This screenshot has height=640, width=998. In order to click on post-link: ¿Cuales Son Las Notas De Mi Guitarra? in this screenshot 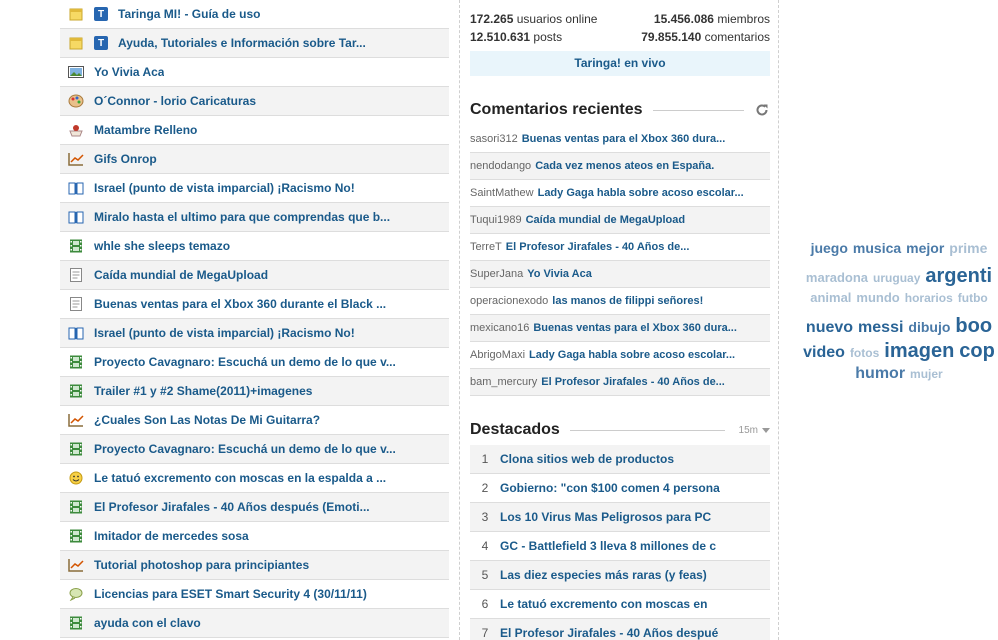, I will do `click(207, 420)`.